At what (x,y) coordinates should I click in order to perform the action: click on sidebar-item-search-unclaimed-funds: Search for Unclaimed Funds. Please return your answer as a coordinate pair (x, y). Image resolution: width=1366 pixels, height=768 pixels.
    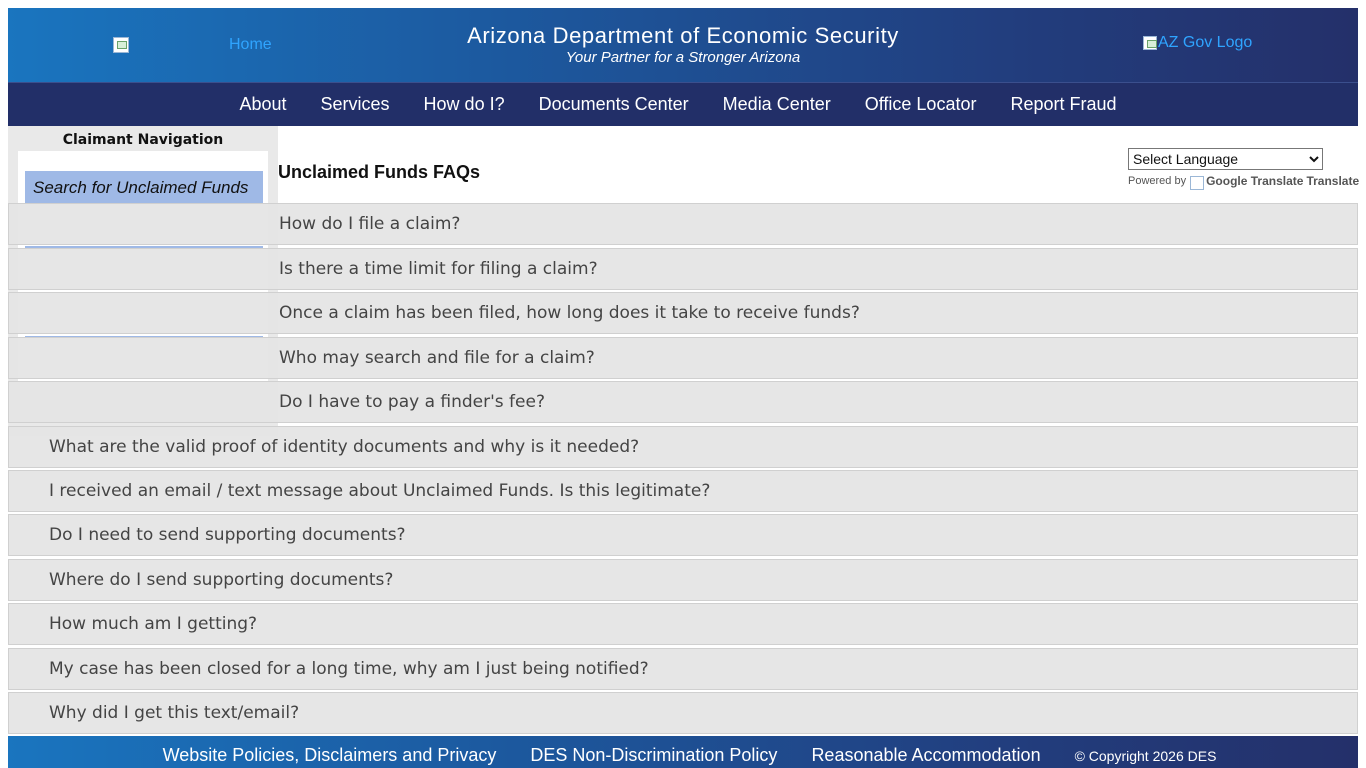
    Looking at the image, I should click on (144, 187).